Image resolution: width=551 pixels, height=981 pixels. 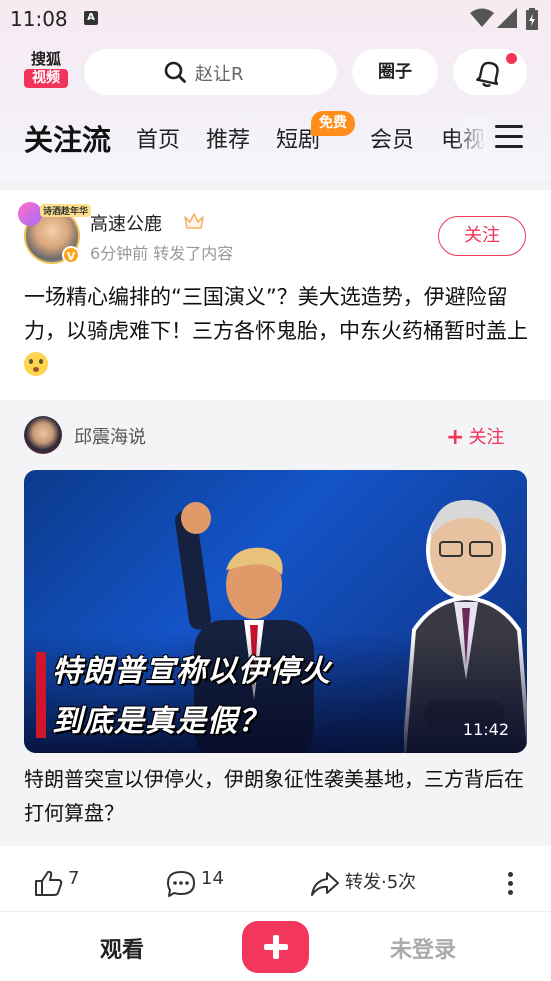 I want to click on tabs-fade, so click(x=469, y=138).